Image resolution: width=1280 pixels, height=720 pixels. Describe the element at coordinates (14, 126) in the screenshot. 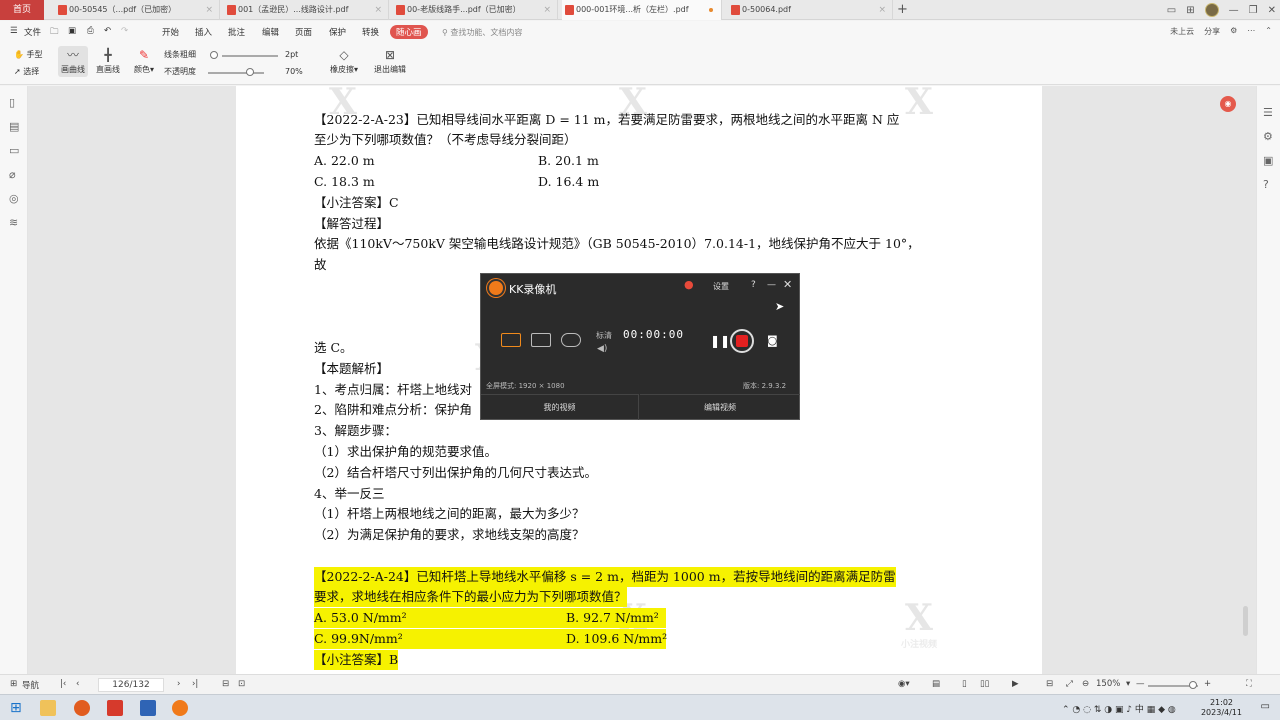

I see `thumbnail-icon: ▤` at that location.